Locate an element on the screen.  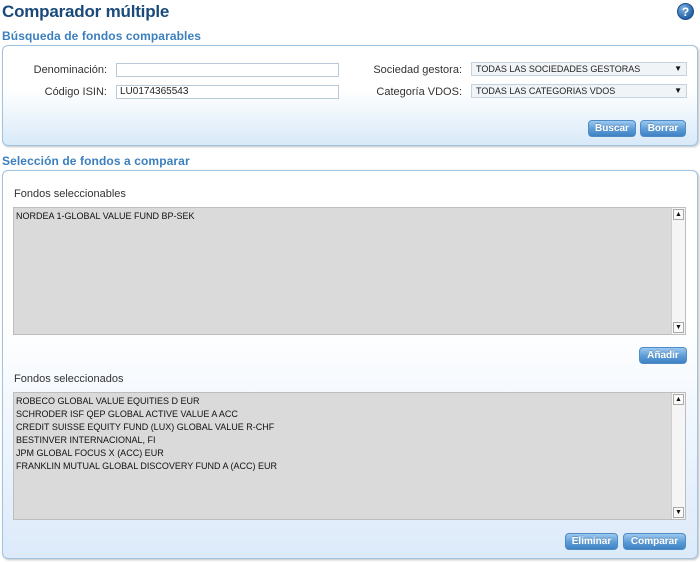
categoria-label: Categoría VDOS: is located at coordinates (419, 92).